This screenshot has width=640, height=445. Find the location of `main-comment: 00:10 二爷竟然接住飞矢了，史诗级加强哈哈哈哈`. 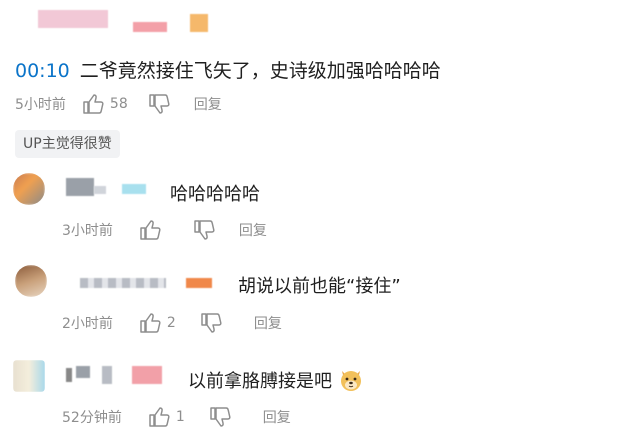

main-comment: 00:10 二爷竟然接住飞矢了，史诗级加强哈哈哈哈 is located at coordinates (228, 69).